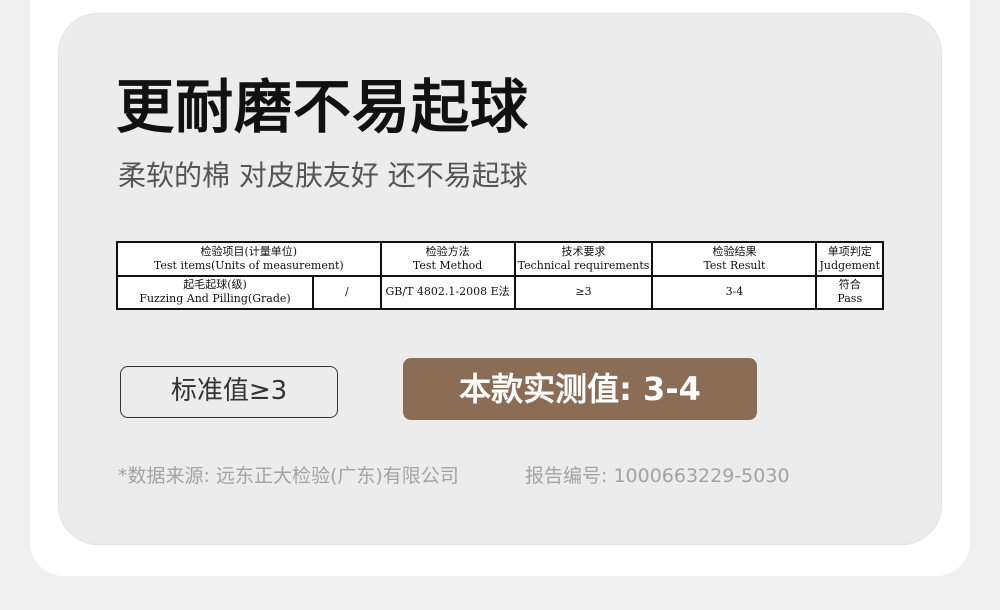 The image size is (1000, 610). Describe the element at coordinates (229, 392) in the screenshot. I see `standard-value-badge: 标准值≥3` at that location.